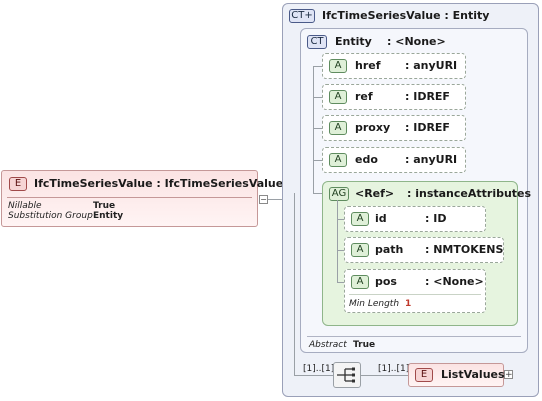 Image resolution: width=542 pixels, height=401 pixels. I want to click on element-title: IfcTimeSeriesValue, so click(159, 183).